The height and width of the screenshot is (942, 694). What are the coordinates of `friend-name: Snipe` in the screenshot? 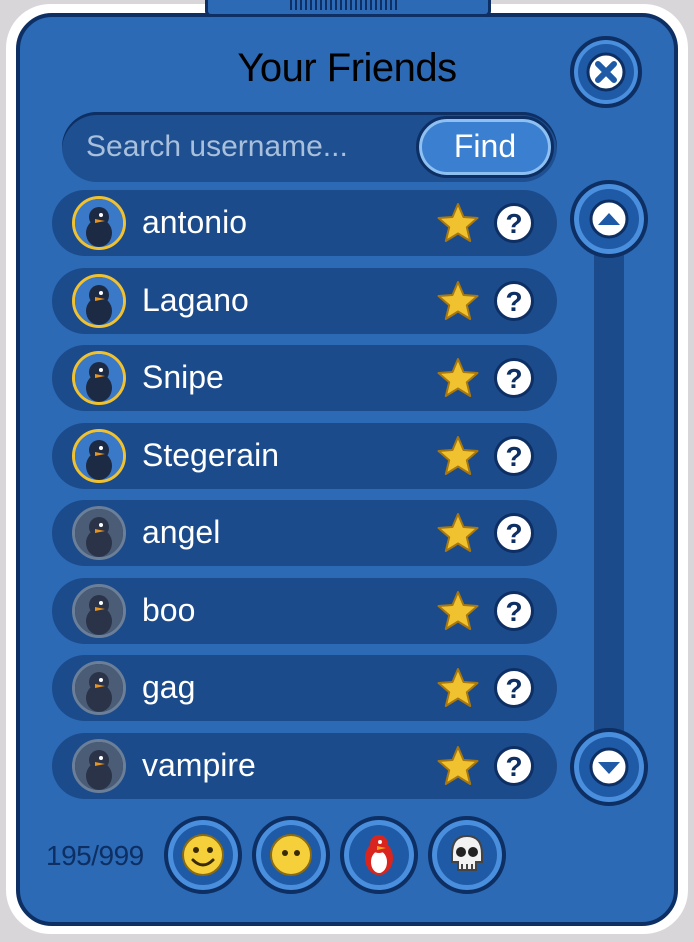 It's located at (183, 377).